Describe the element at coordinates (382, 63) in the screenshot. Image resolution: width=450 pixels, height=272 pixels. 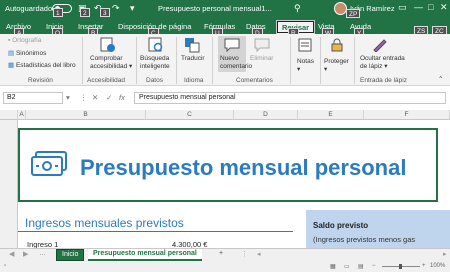
I see `hide-ink-button: Ocultar entrada de lápiz ▾` at that location.